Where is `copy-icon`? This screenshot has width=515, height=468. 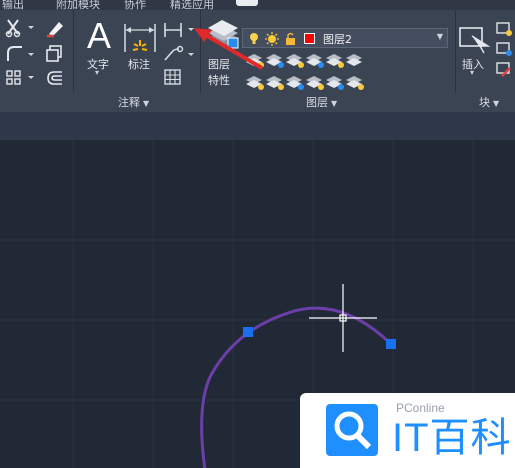
copy-icon is located at coordinates (55, 53).